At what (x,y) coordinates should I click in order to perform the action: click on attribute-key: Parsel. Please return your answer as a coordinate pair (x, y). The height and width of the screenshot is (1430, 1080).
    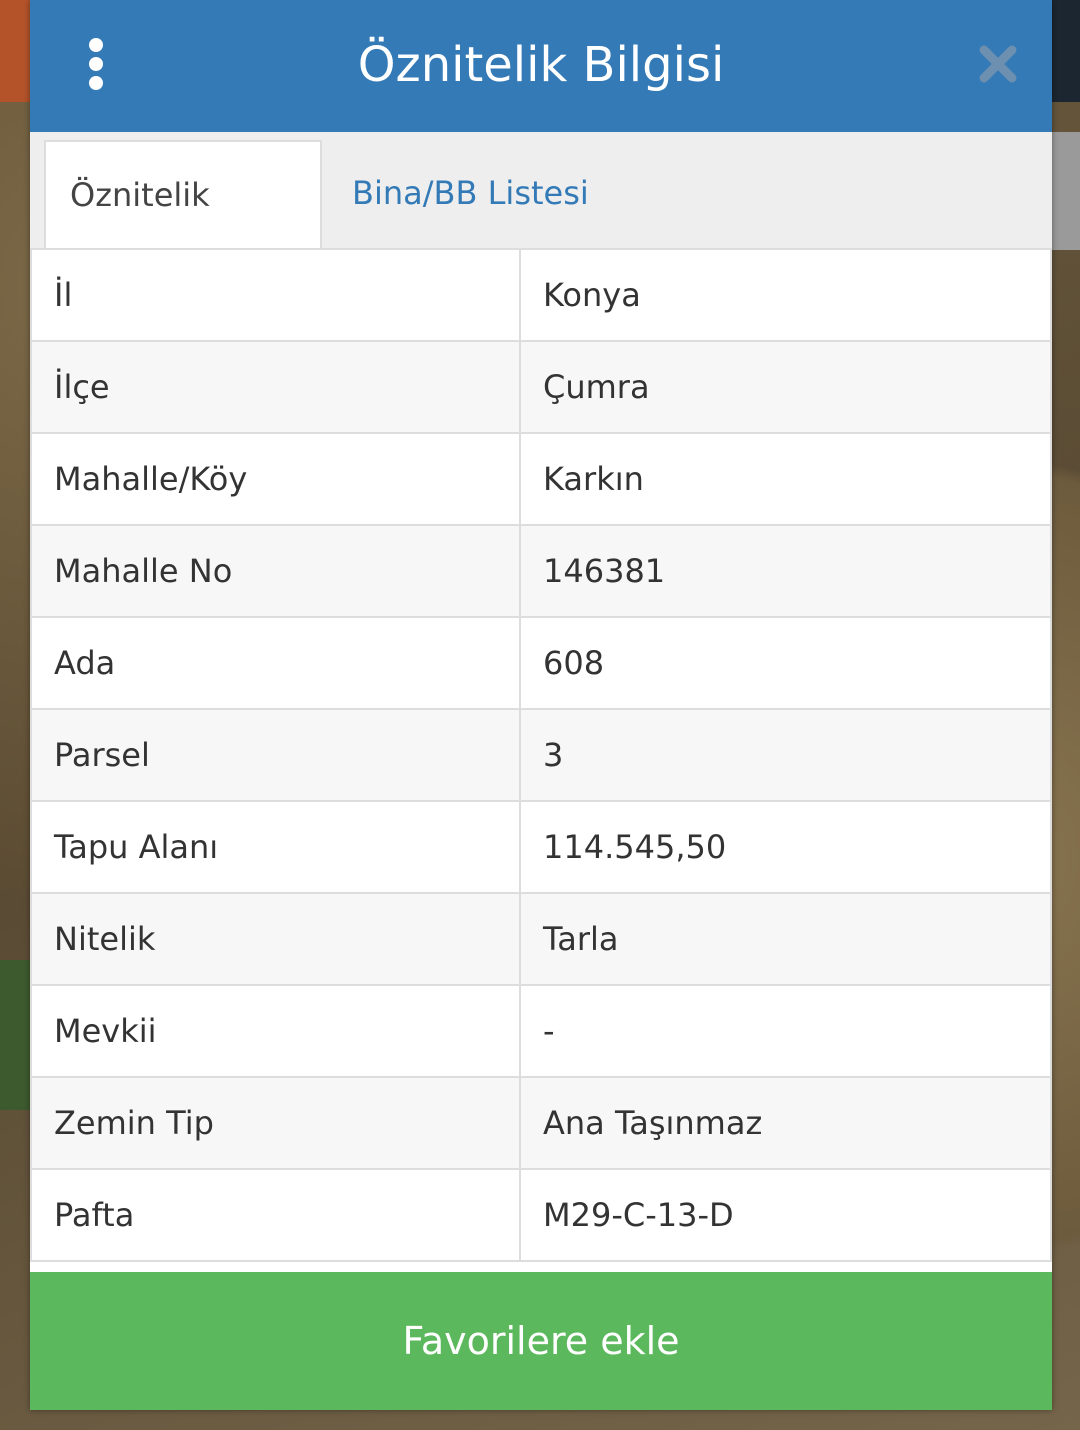
    Looking at the image, I should click on (275, 755).